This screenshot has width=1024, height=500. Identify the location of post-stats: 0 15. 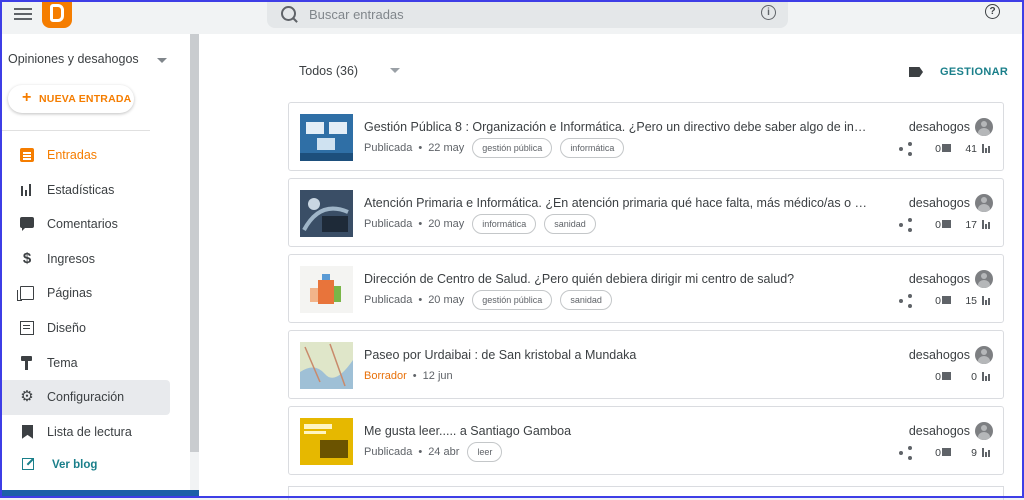
(943, 301).